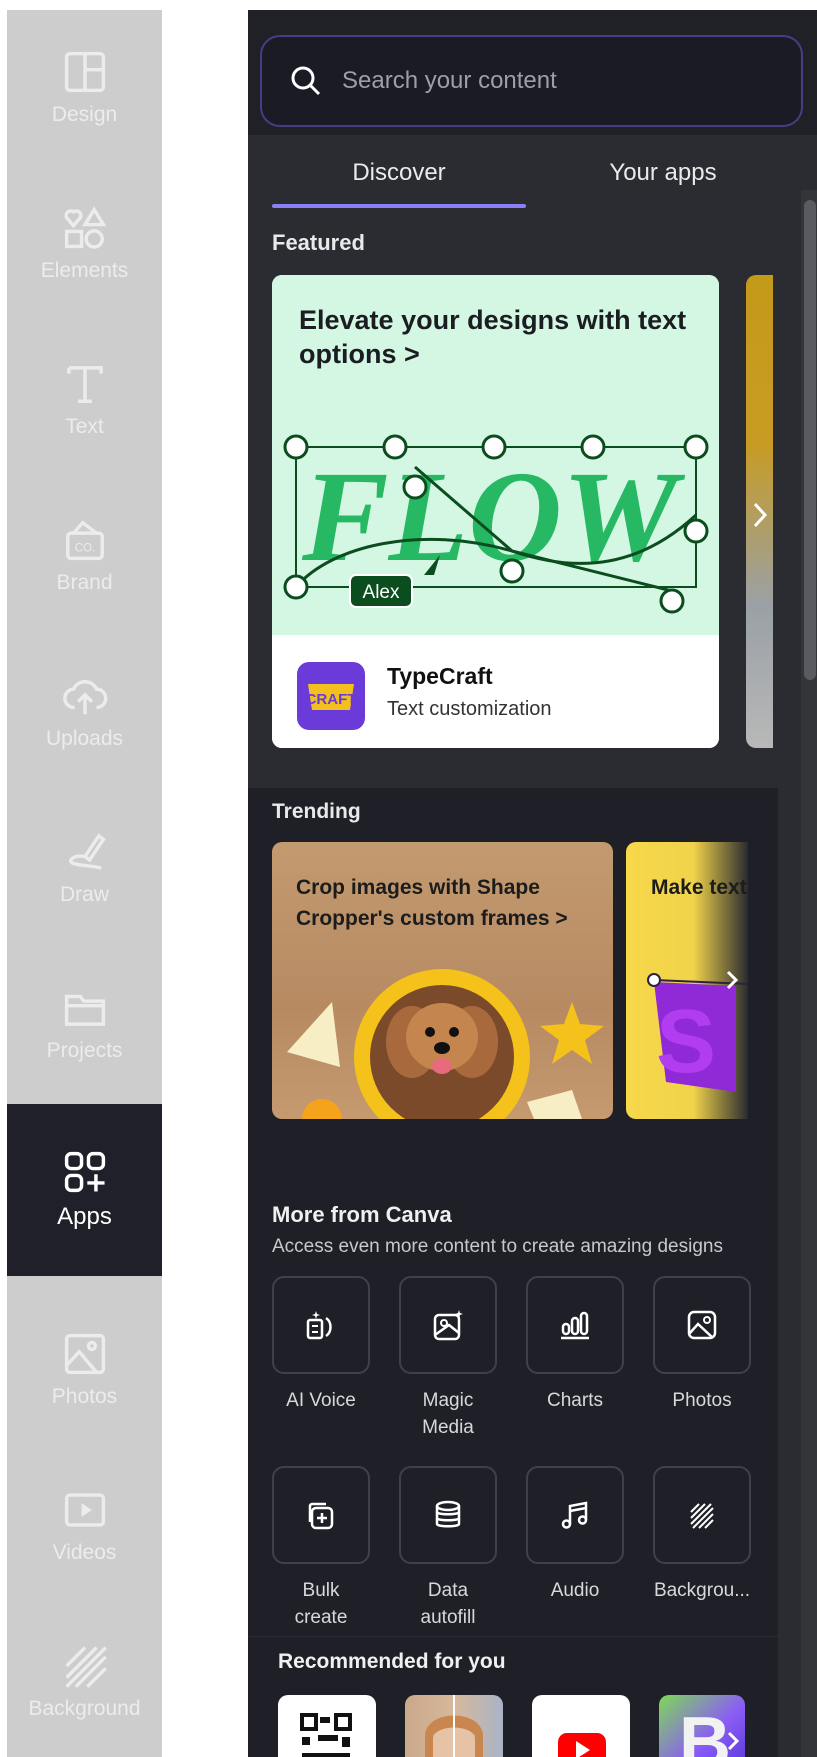 This screenshot has width=817, height=1757. I want to click on brand-b-art: B, so click(709, 1730).